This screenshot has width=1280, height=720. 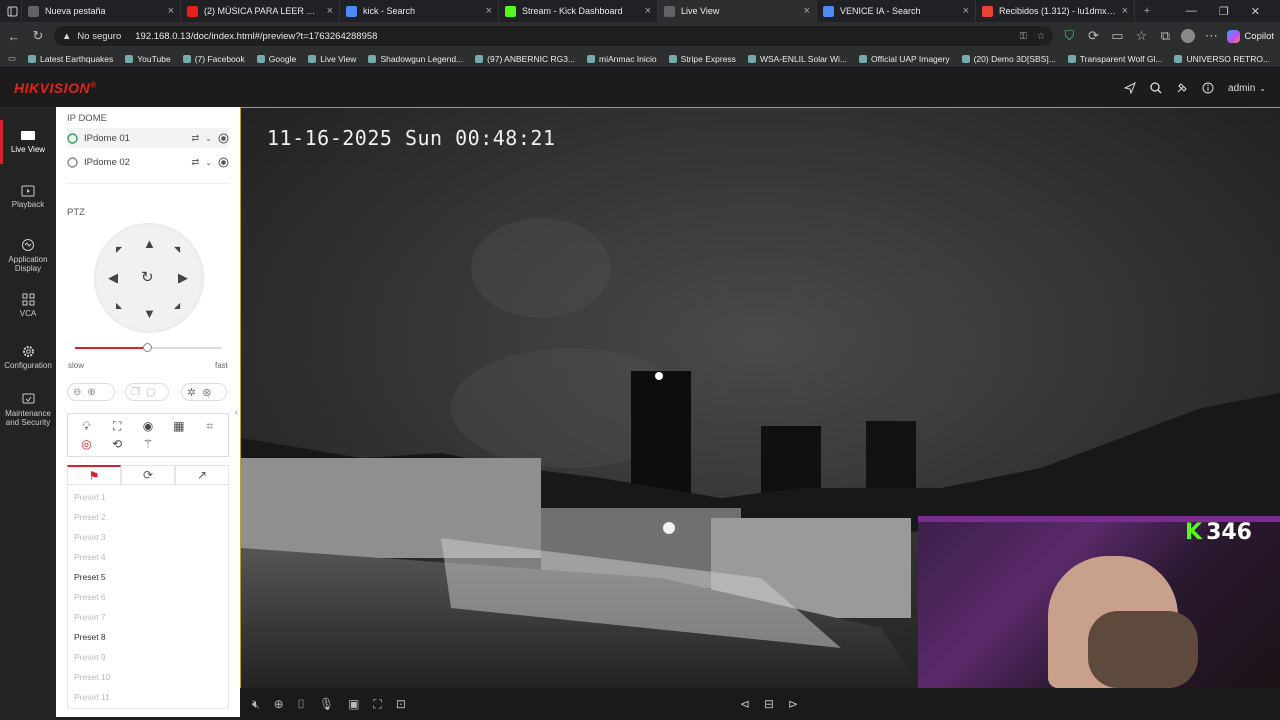 What do you see at coordinates (578, 11) in the screenshot?
I see `browser-tab: Stream - Kick Dashboard ×` at bounding box center [578, 11].